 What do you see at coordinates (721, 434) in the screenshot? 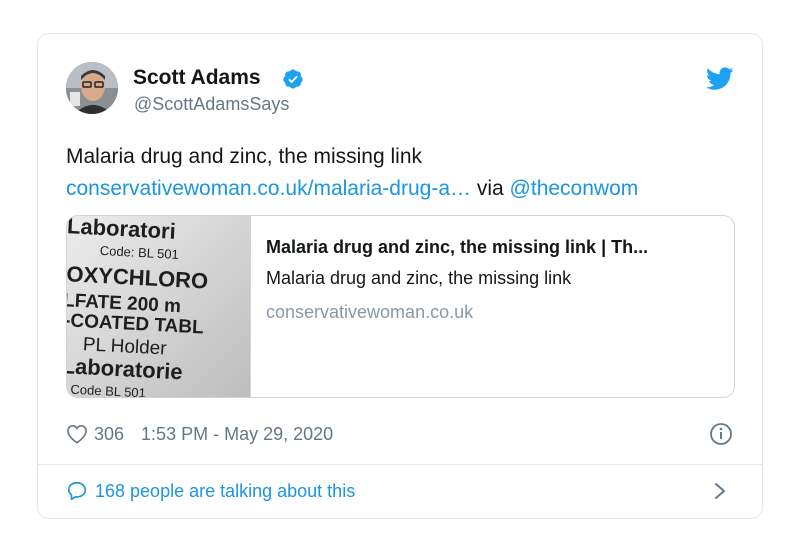
I see `info-icon` at bounding box center [721, 434].